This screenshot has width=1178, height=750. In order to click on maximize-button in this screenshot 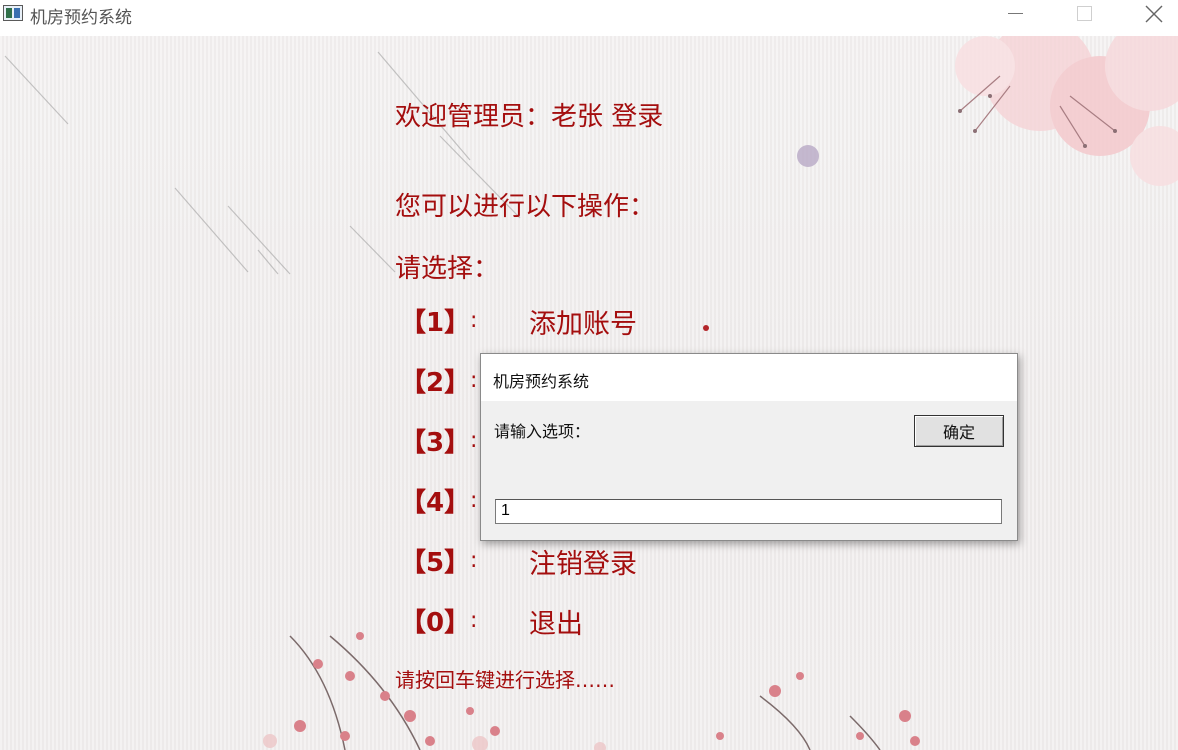, I will do `click(1084, 15)`.